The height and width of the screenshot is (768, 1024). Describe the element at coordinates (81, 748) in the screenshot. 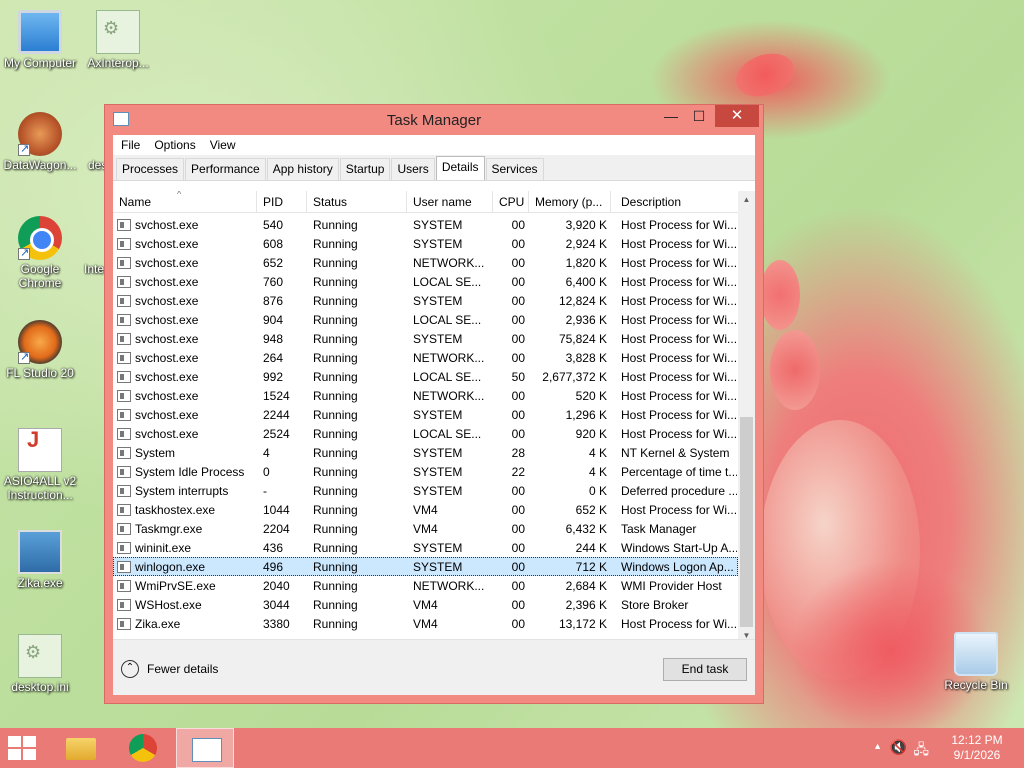

I see `taskbar-file-explorer-button` at that location.